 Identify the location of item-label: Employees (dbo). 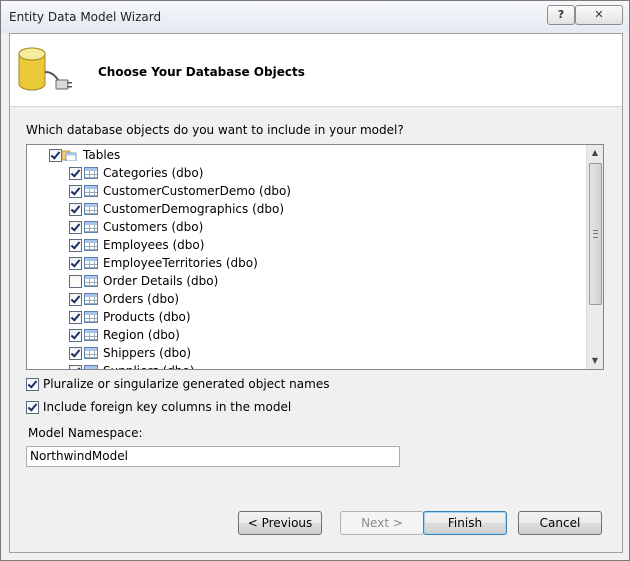
(154, 245).